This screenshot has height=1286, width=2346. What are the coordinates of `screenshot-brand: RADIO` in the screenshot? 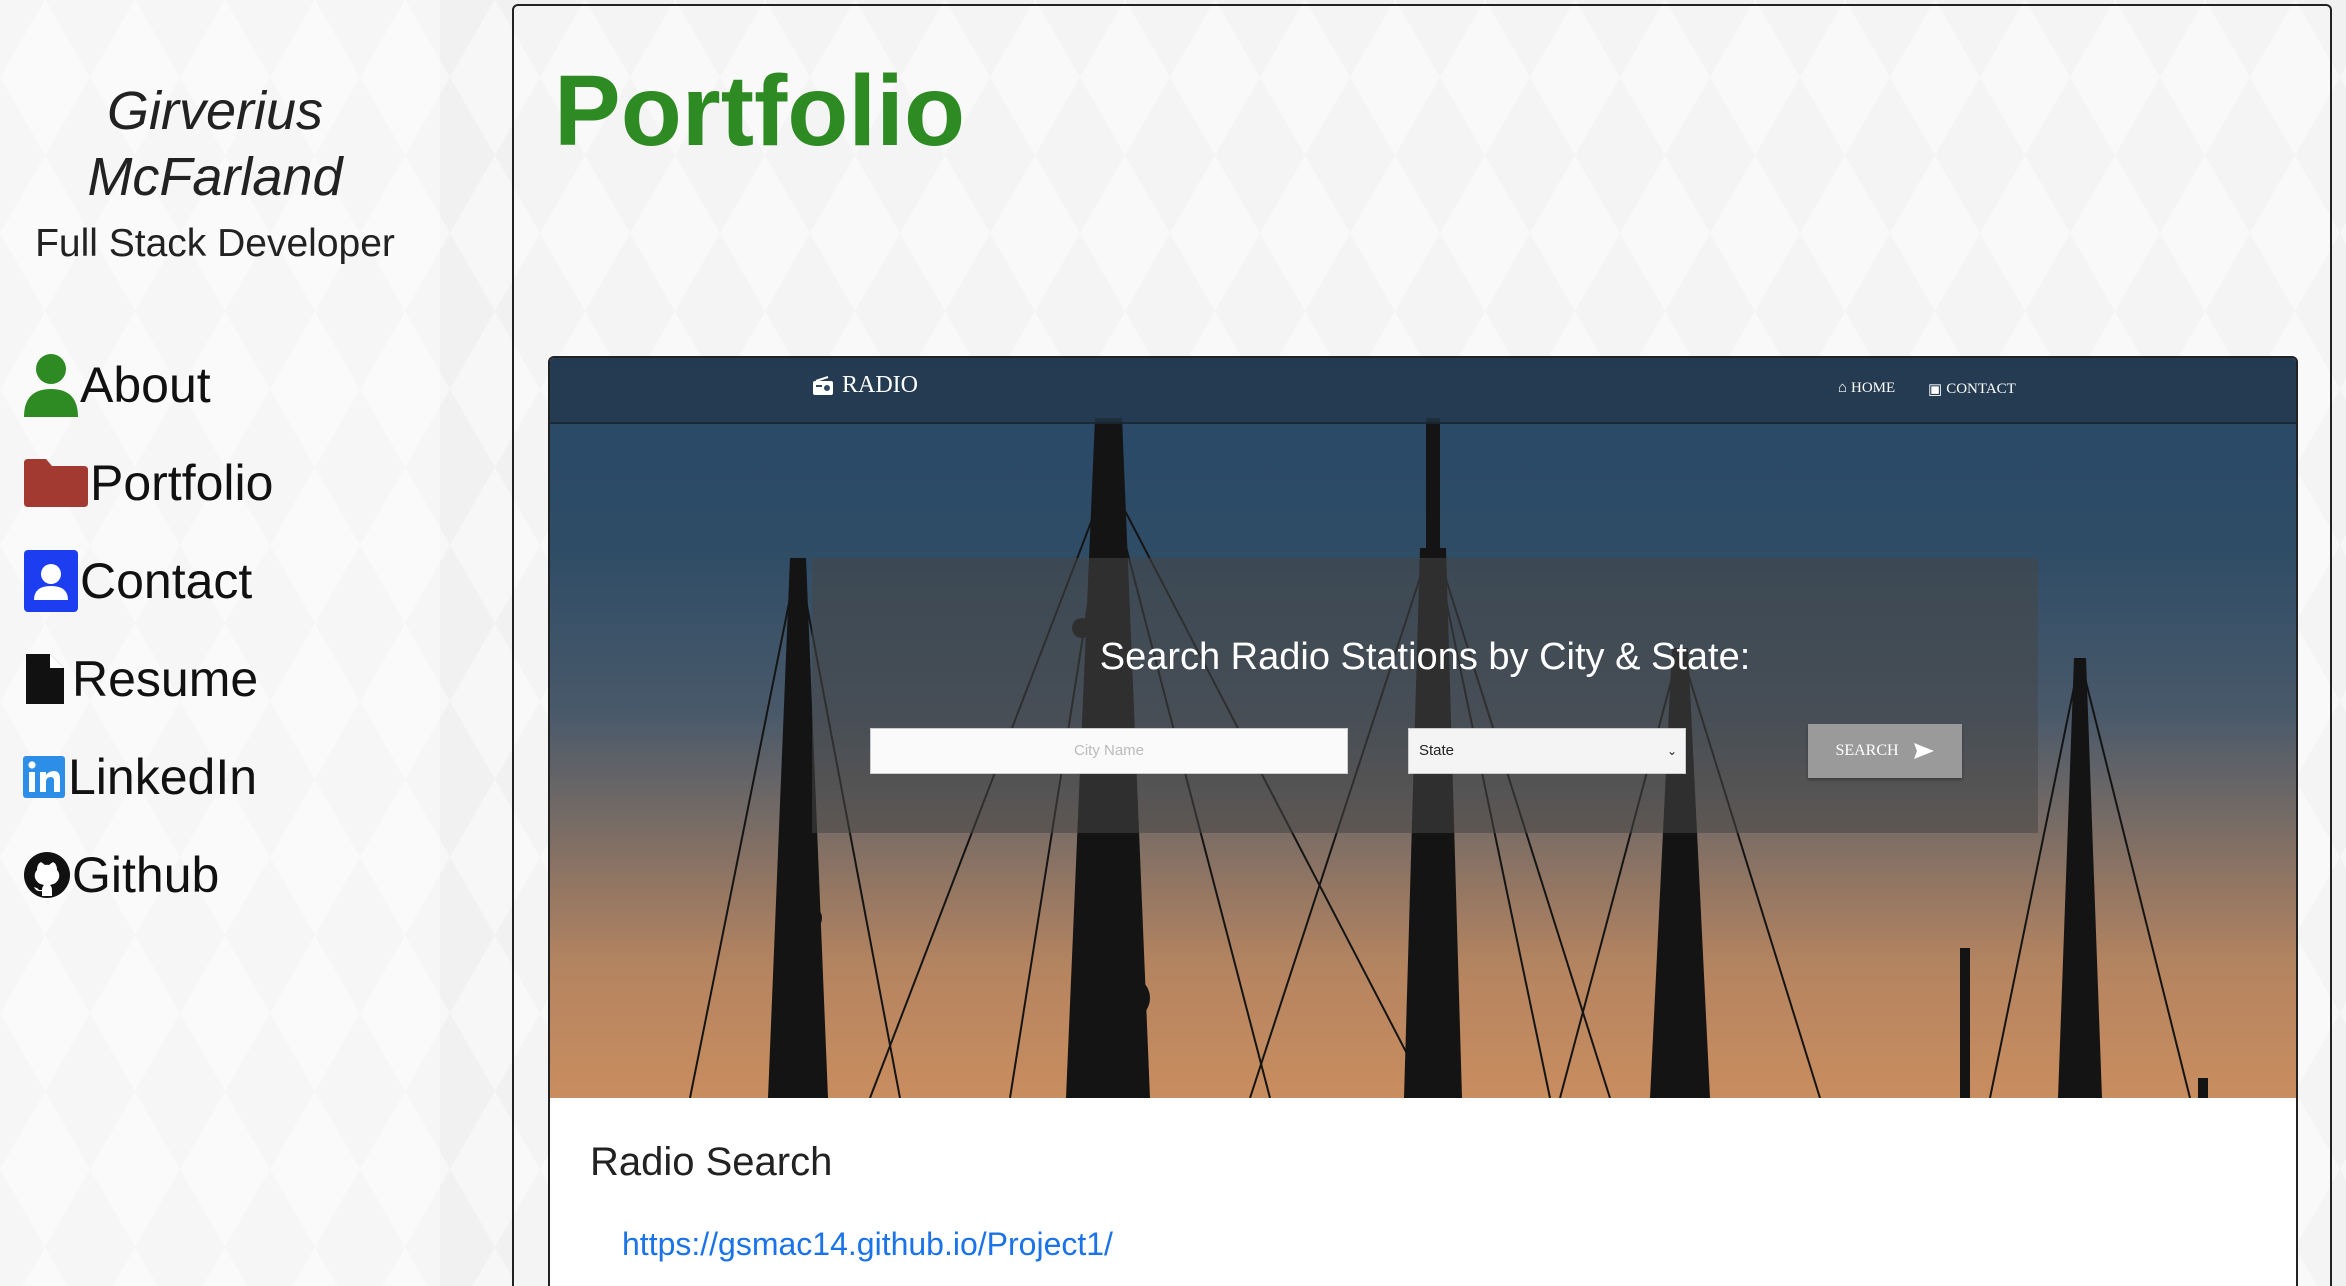 It's located at (865, 385).